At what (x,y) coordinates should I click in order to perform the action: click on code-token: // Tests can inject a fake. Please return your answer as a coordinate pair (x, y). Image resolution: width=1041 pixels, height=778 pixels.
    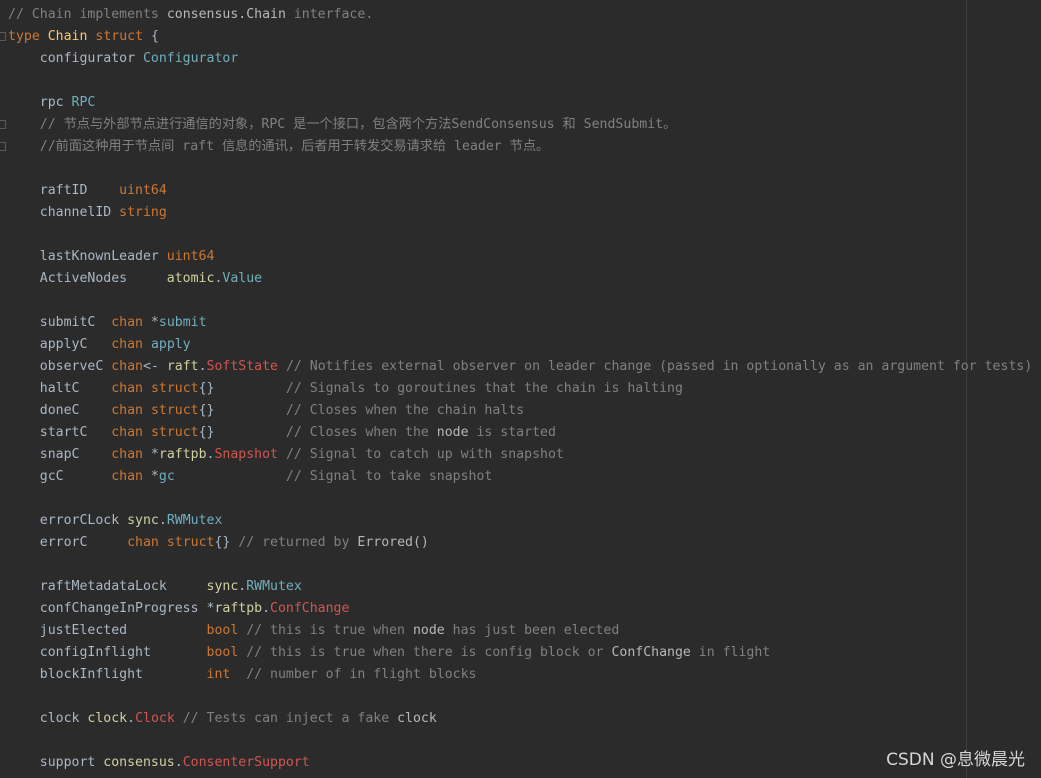
    Looking at the image, I should click on (286, 718).